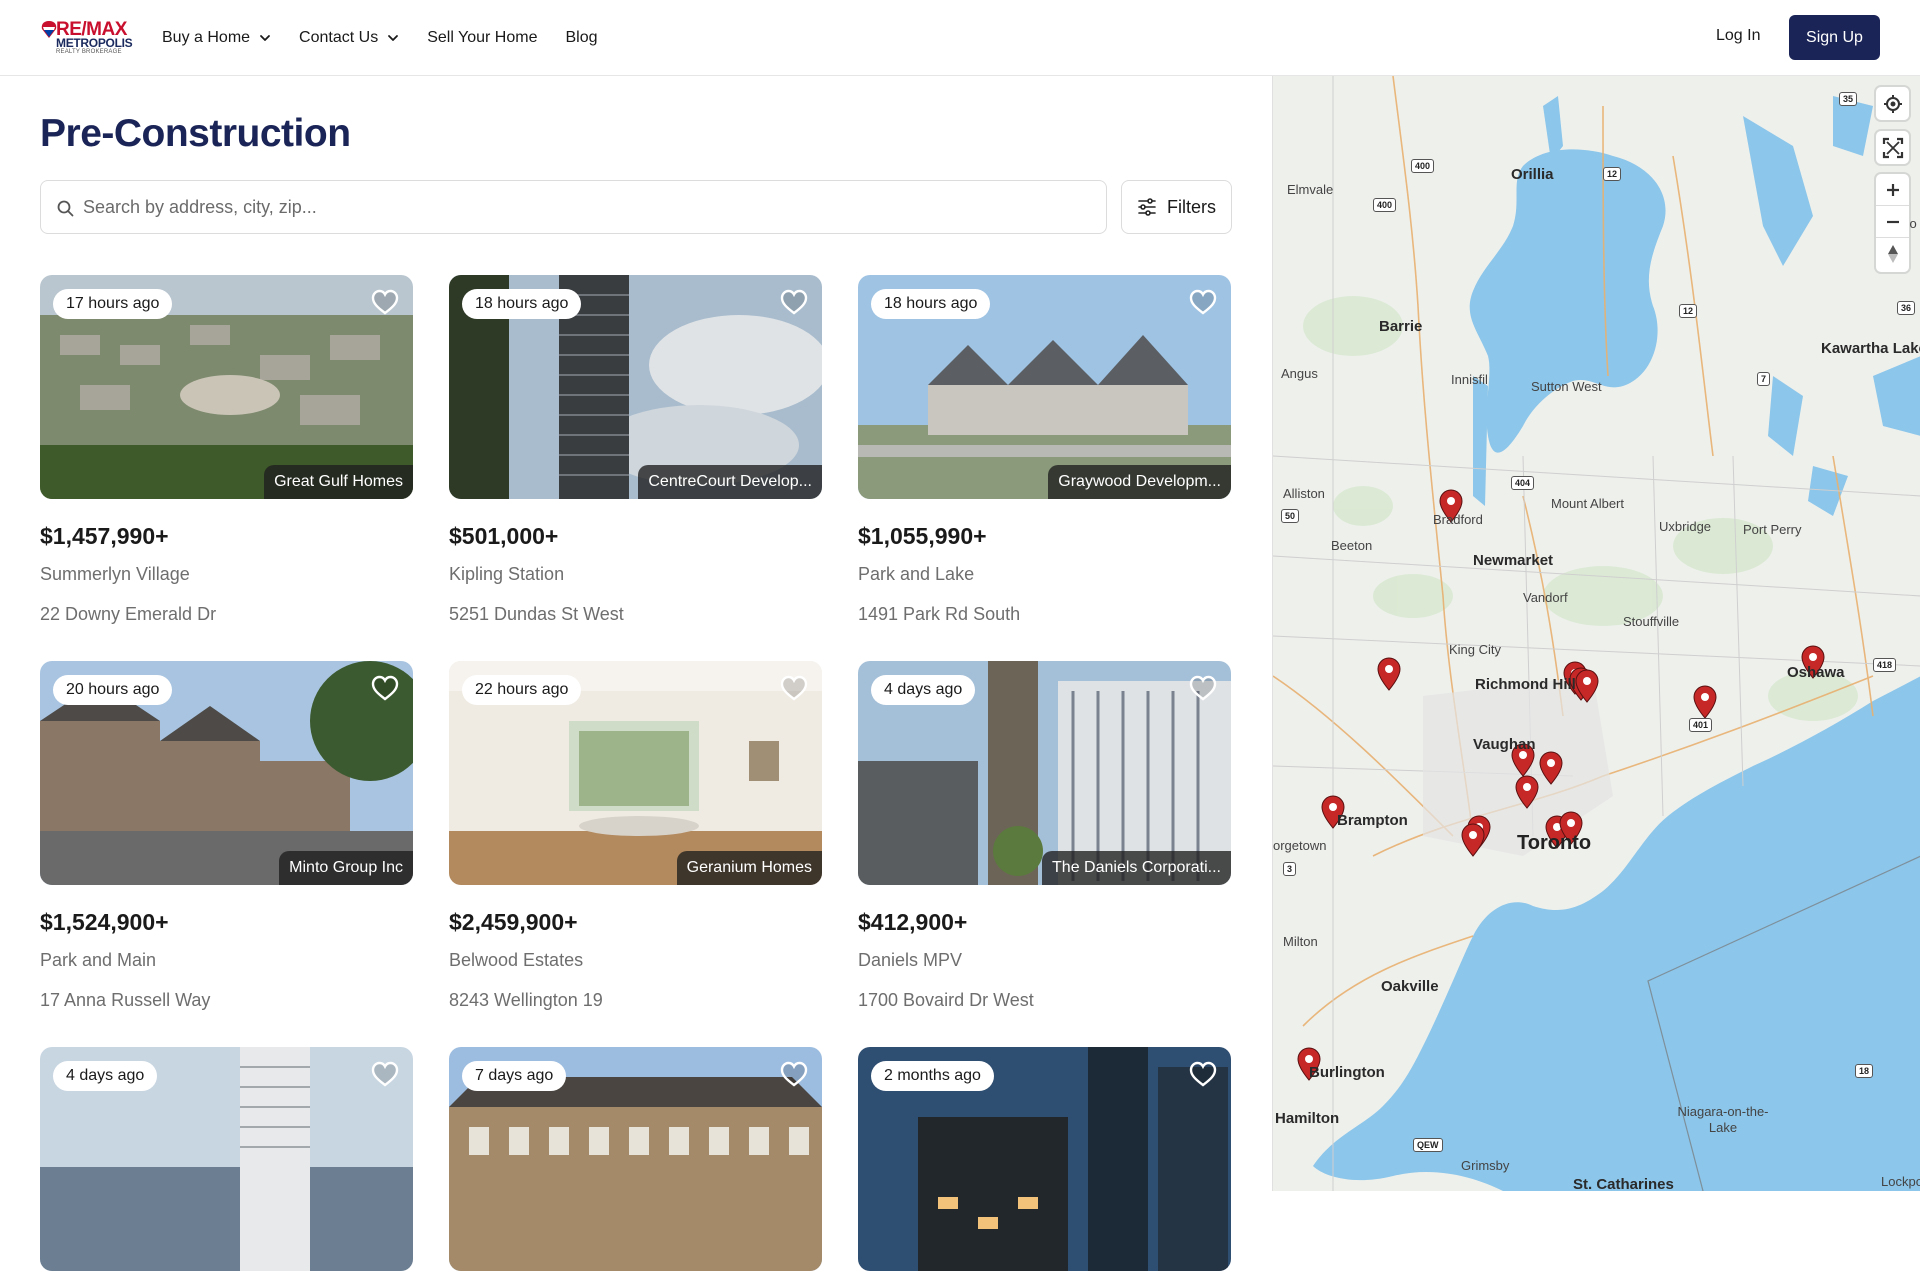 Image resolution: width=1920 pixels, height=1271 pixels. Describe the element at coordinates (1044, 1159) in the screenshot. I see `listing-photo: 2 months ago` at that location.